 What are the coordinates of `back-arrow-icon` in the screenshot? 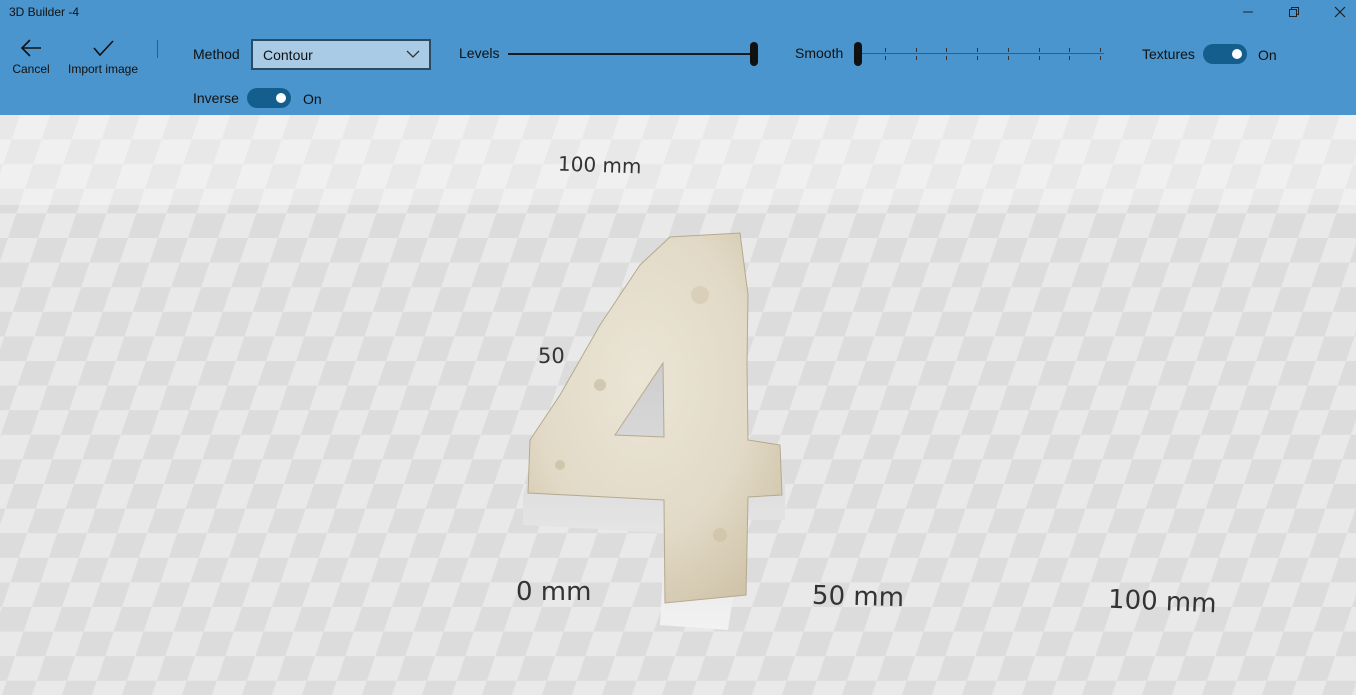 It's located at (30, 48).